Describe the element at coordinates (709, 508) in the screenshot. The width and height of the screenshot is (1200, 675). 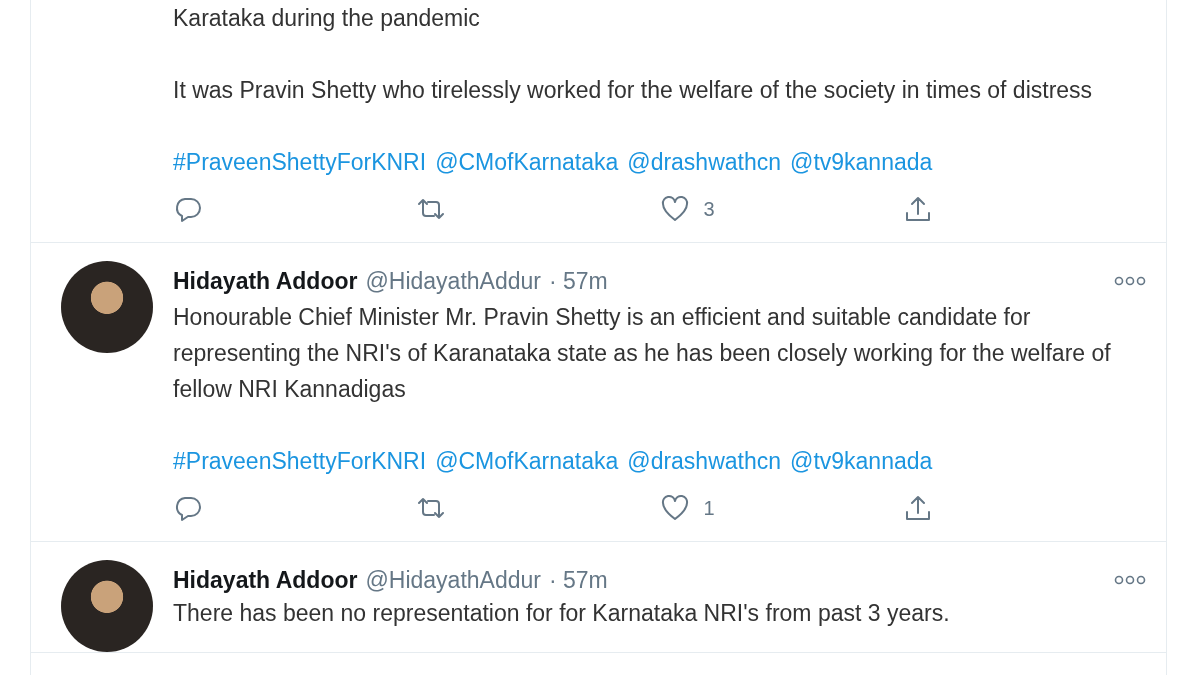
I see `like-count: 1` at that location.